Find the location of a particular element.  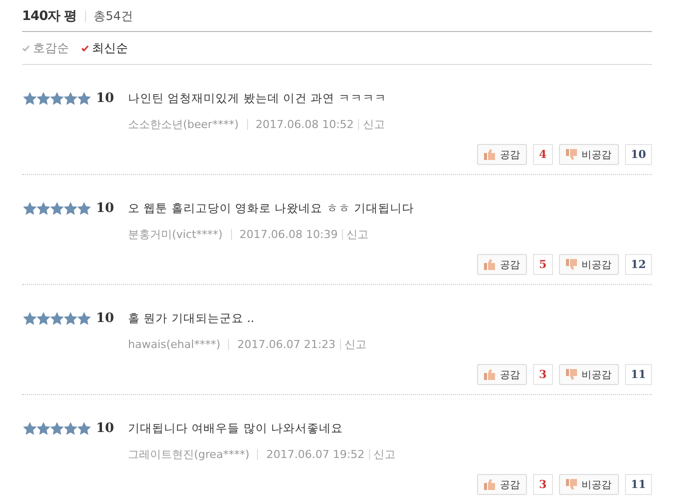

review-date: 2017.06.08 10:52 is located at coordinates (305, 124).